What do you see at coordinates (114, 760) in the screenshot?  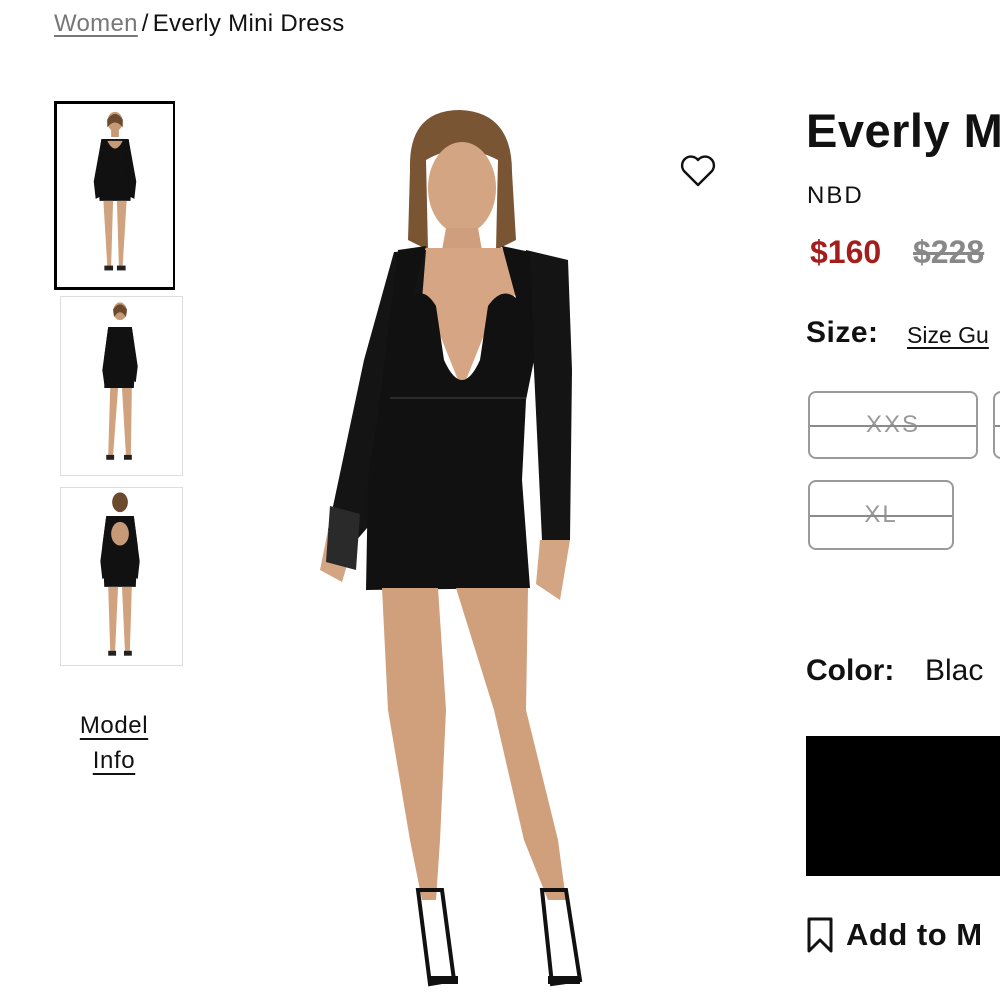 I see `model-info-line2: Info` at bounding box center [114, 760].